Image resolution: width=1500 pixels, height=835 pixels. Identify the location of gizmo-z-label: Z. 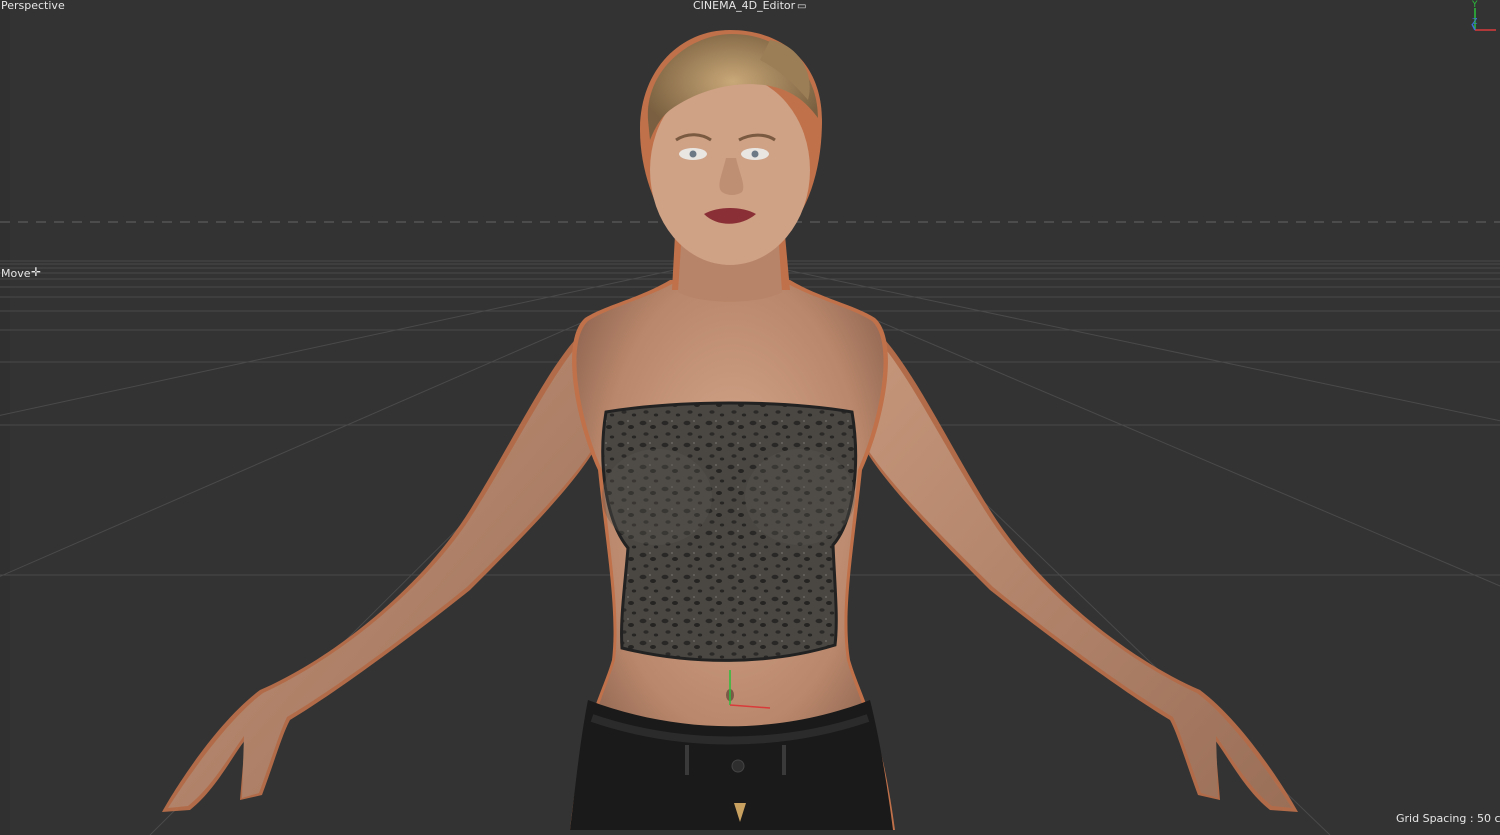
(1475, 21).